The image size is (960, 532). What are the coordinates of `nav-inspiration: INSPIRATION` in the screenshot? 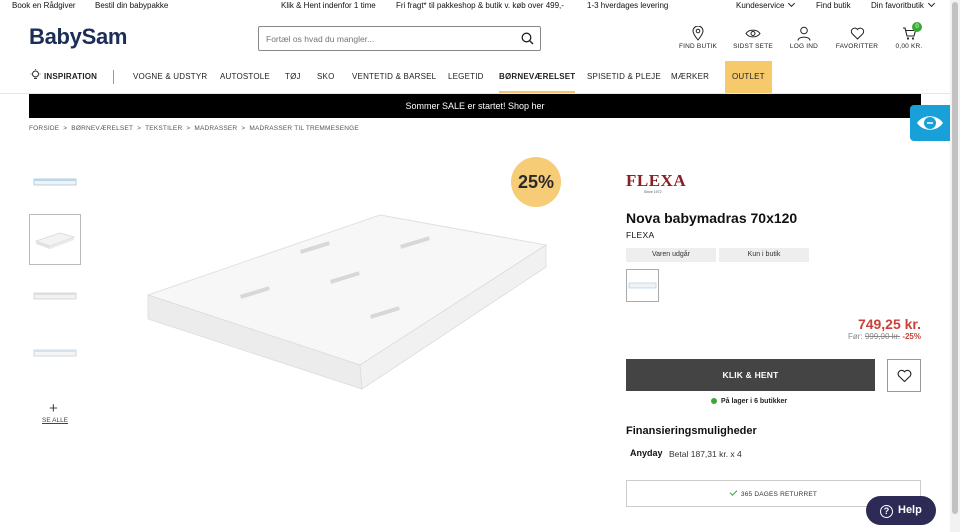 It's located at (63, 77).